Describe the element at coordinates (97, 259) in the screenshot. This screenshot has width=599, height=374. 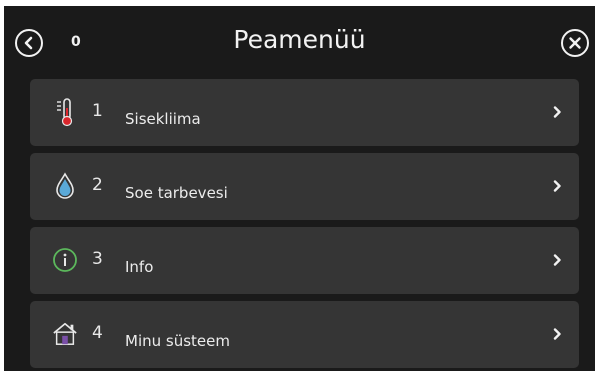
I see `menu-item-number: 3` at that location.